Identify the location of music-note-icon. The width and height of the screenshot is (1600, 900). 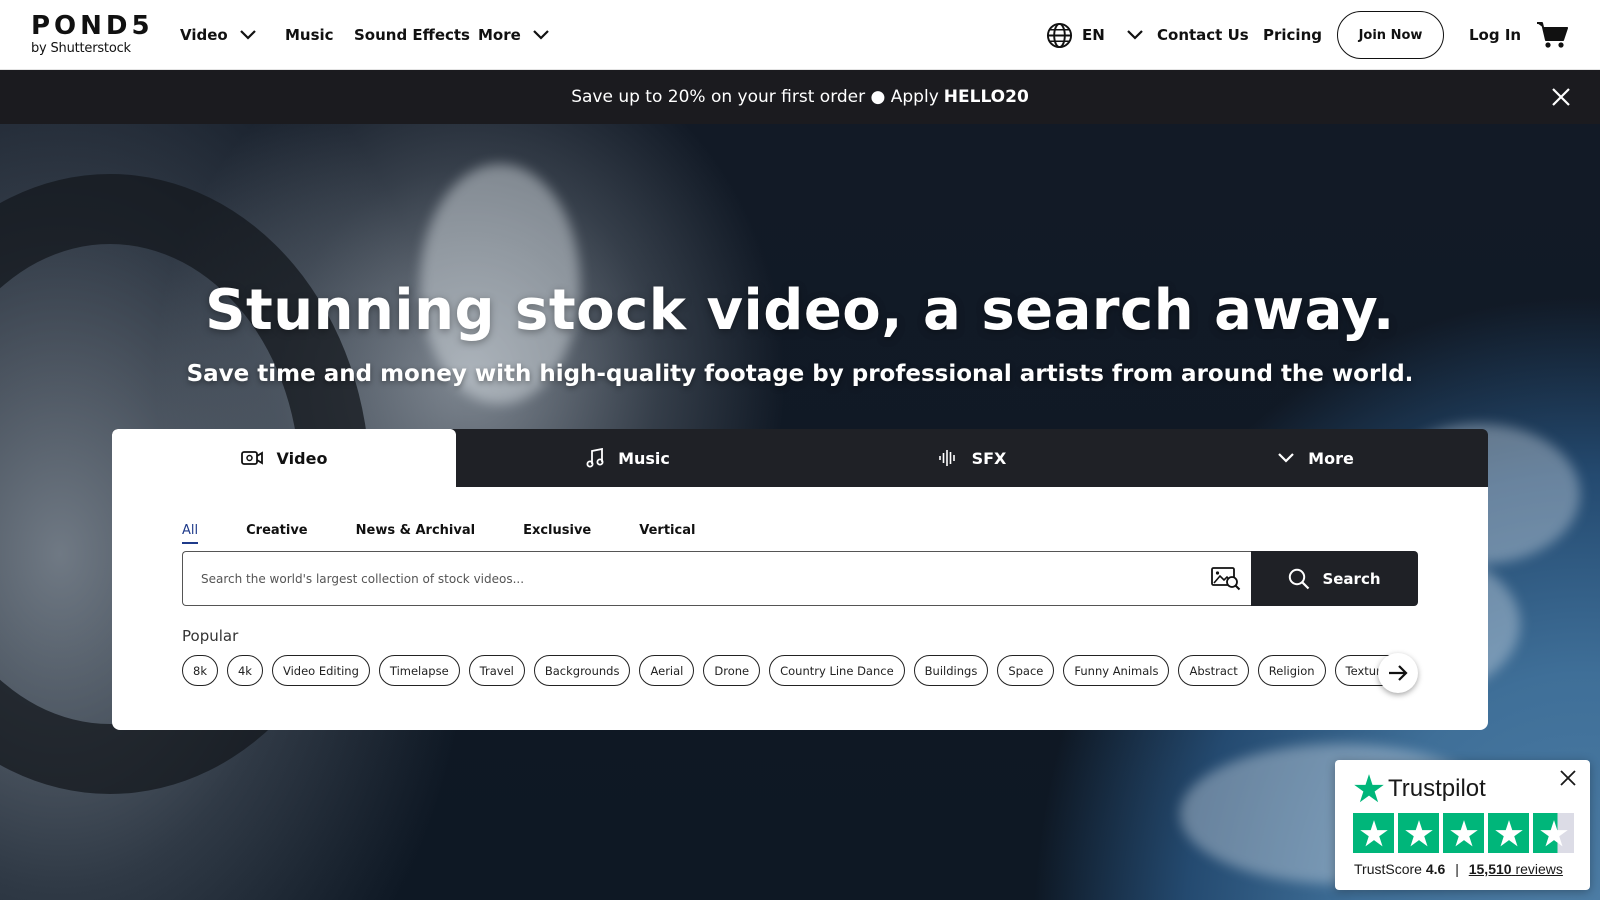
(595, 458).